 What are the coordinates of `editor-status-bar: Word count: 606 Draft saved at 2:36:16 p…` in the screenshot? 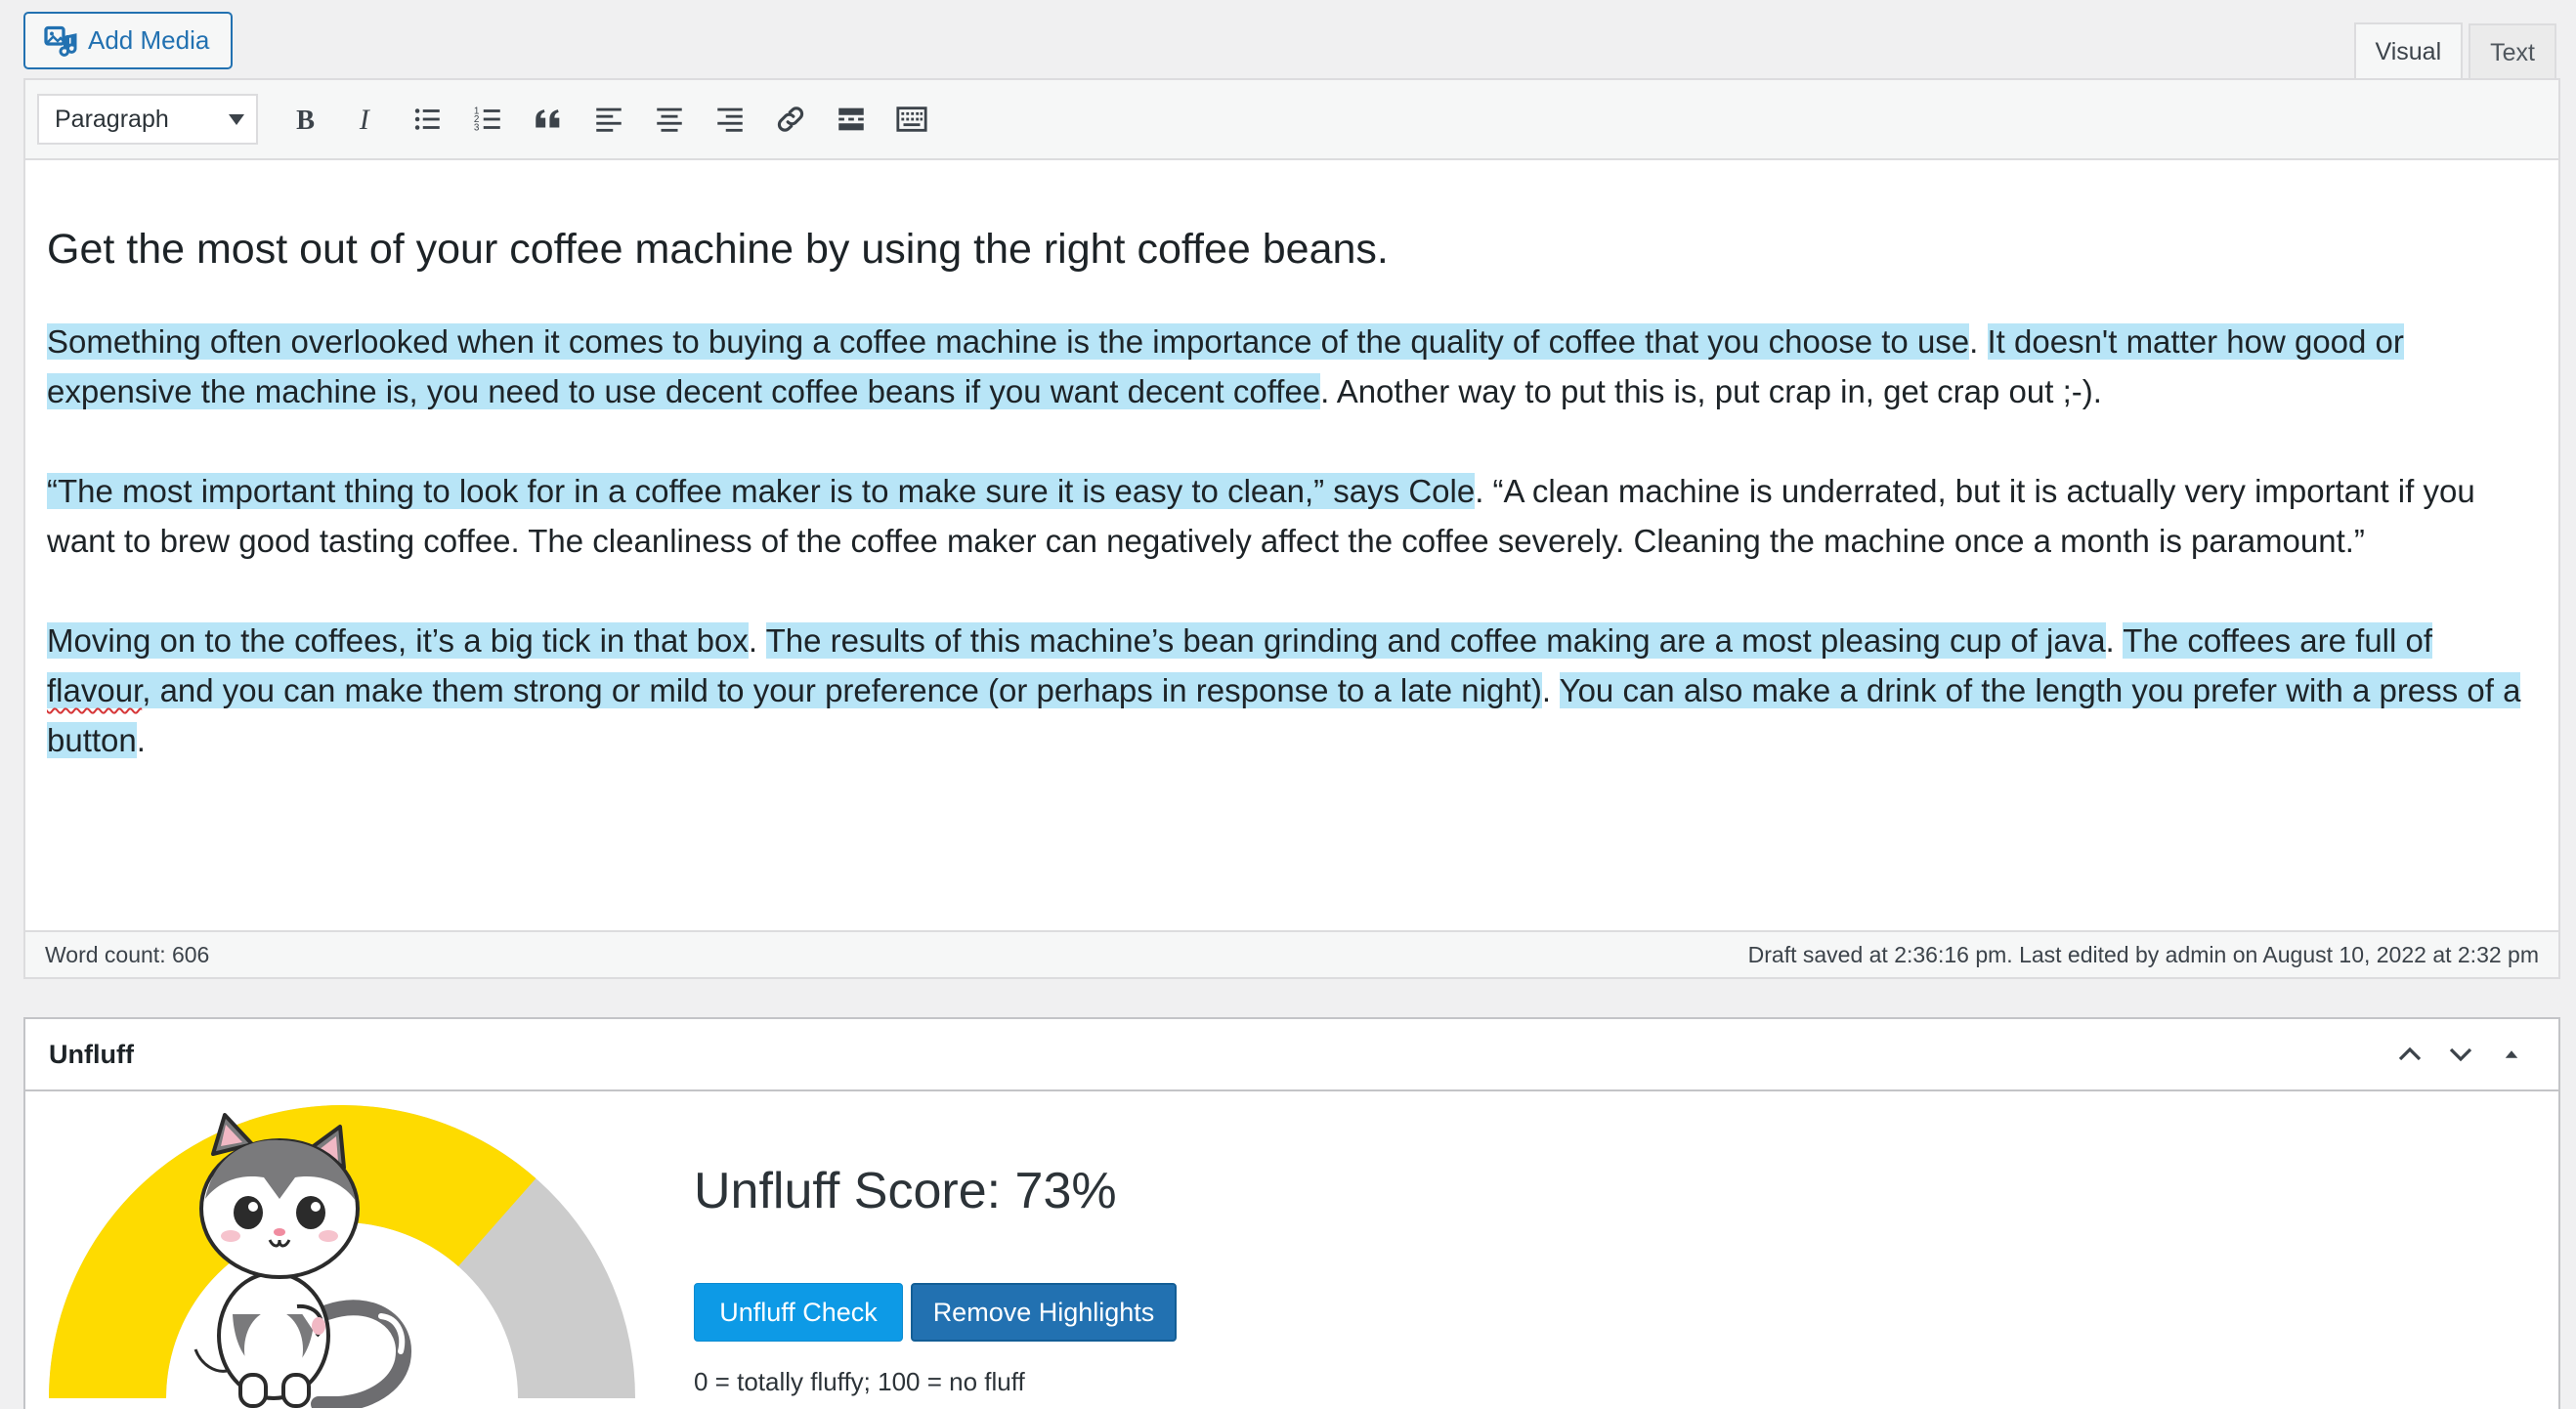 It's located at (1291, 953).